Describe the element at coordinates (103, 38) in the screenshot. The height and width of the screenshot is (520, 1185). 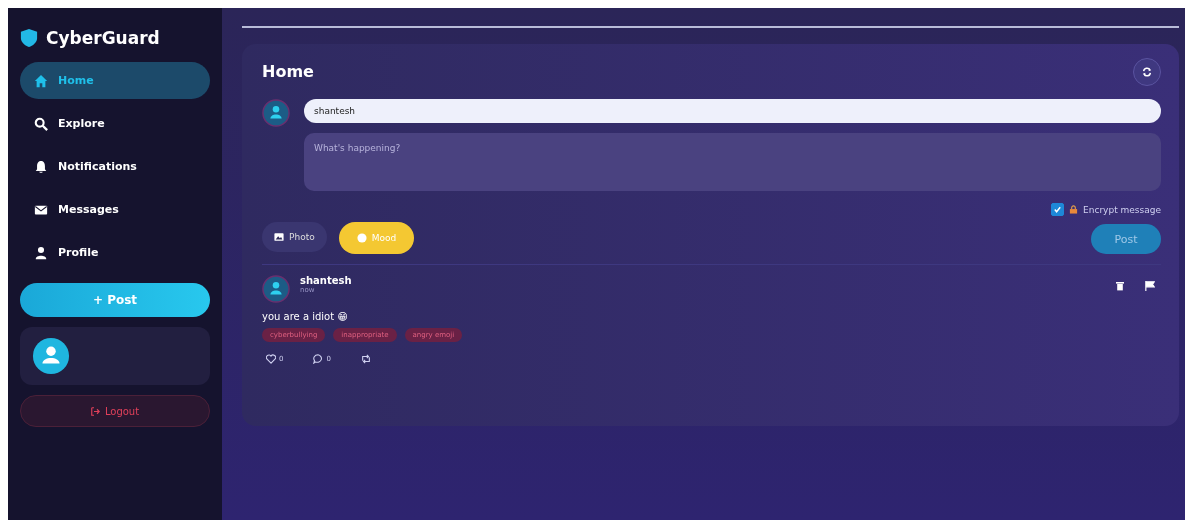
I see `brand-name: CyberGuard` at that location.